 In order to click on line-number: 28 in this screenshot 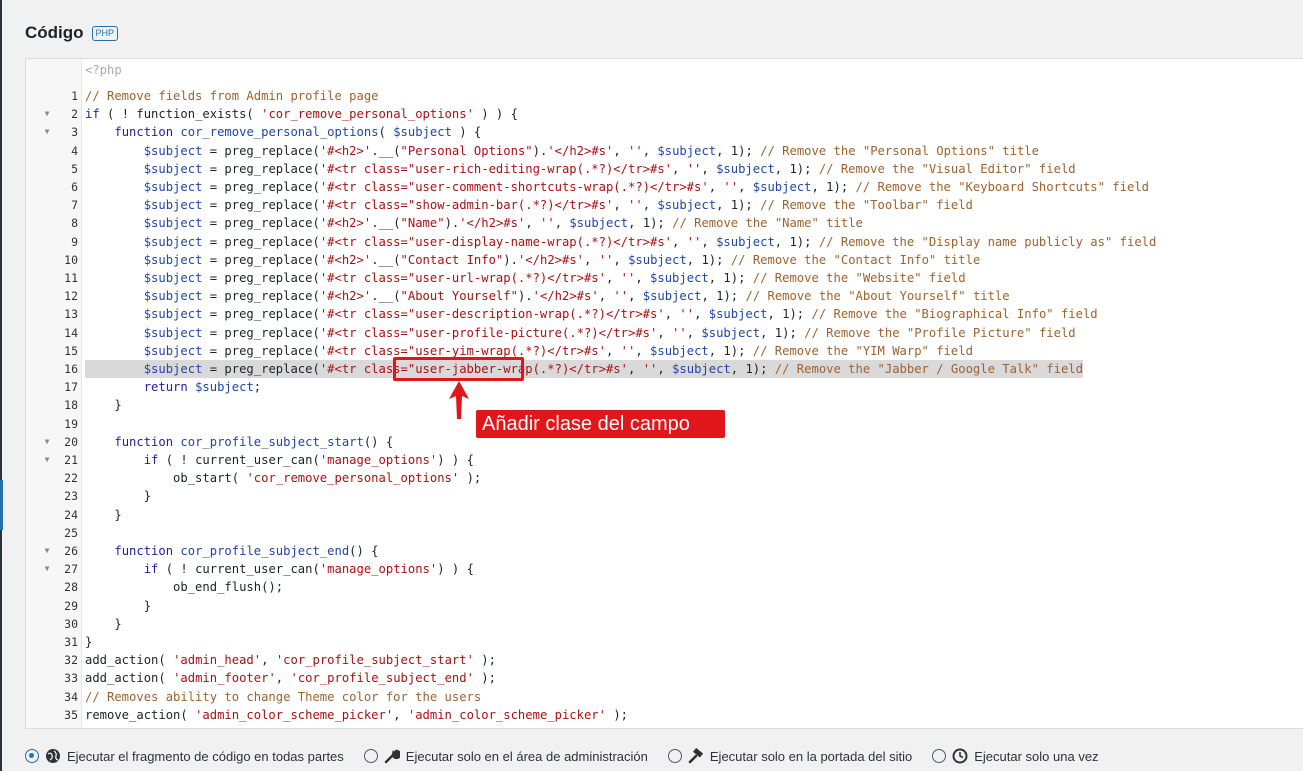, I will do `click(71, 587)`.